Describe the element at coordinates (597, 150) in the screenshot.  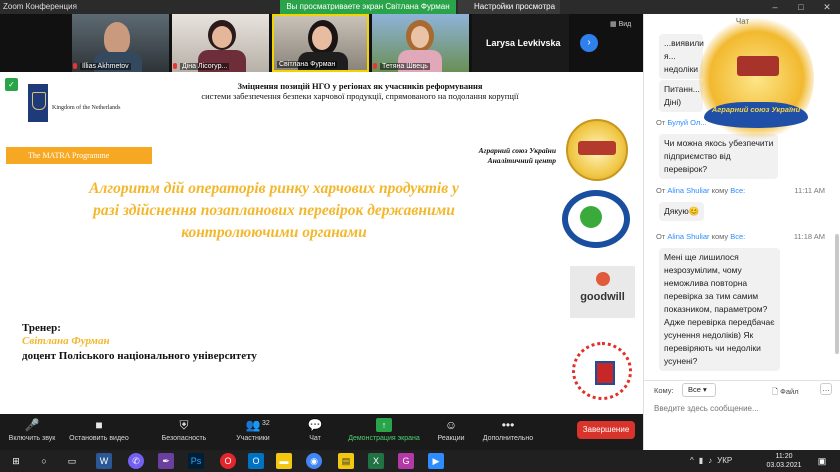
I see `agrarian-union-logo` at that location.